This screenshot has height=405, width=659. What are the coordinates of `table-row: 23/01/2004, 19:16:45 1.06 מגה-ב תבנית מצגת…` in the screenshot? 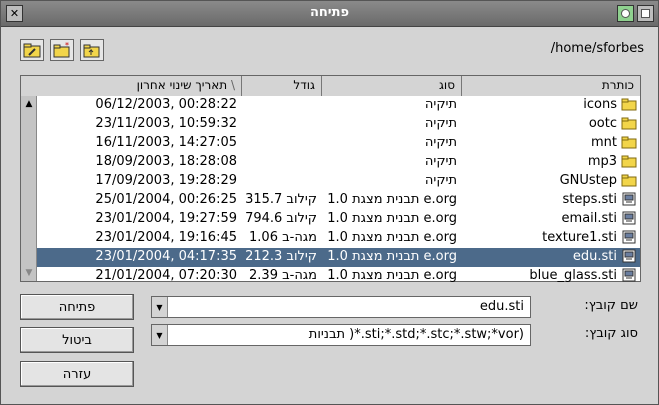 It's located at (330, 238).